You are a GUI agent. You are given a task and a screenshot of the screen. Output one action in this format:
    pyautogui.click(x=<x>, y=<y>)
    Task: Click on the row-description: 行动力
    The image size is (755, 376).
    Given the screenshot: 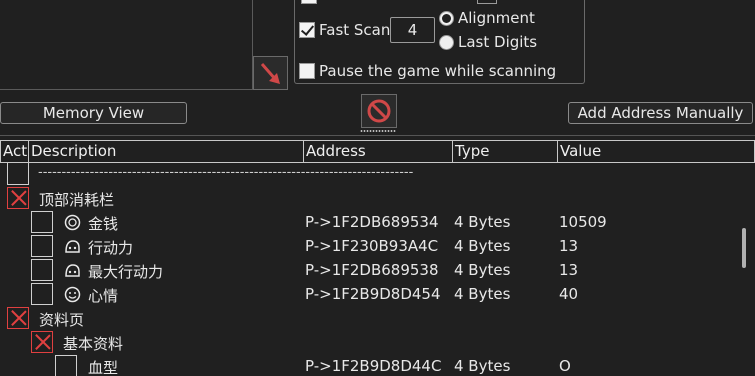 What is the action you would take?
    pyautogui.click(x=111, y=248)
    